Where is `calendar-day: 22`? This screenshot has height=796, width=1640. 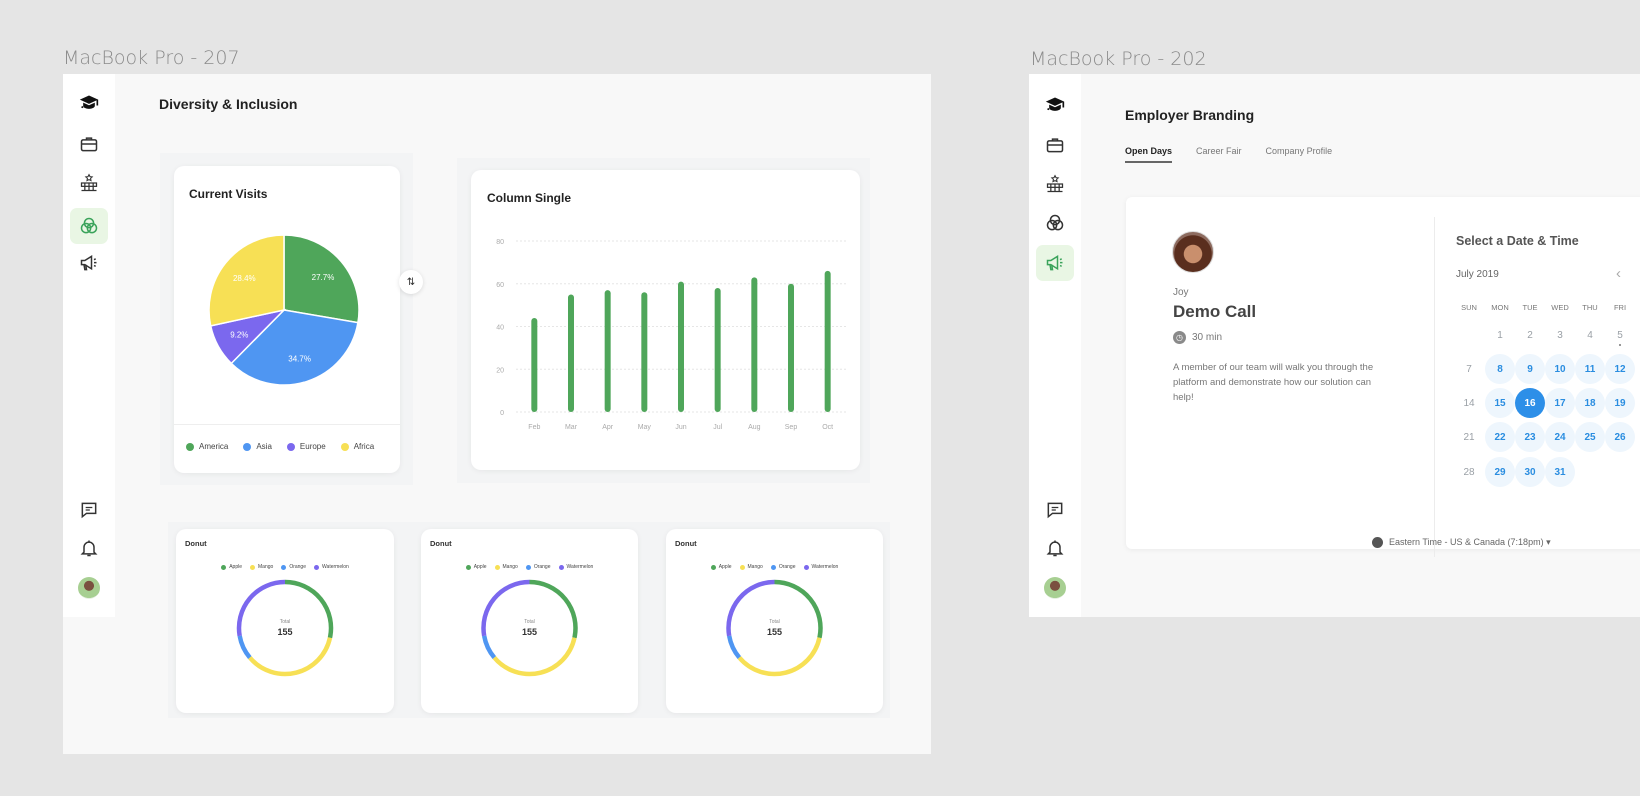
calendar-day: 22 is located at coordinates (1500, 437).